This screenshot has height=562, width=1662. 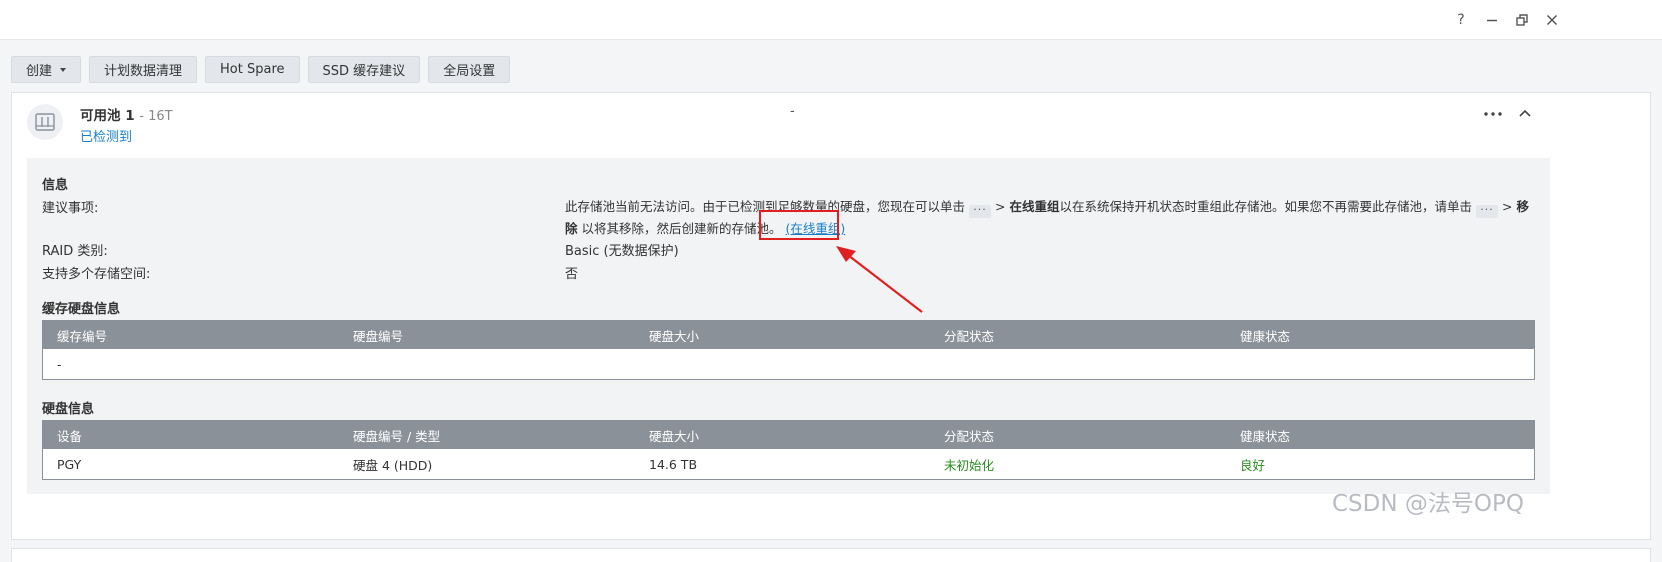 I want to click on minimize-button, so click(x=1492, y=20).